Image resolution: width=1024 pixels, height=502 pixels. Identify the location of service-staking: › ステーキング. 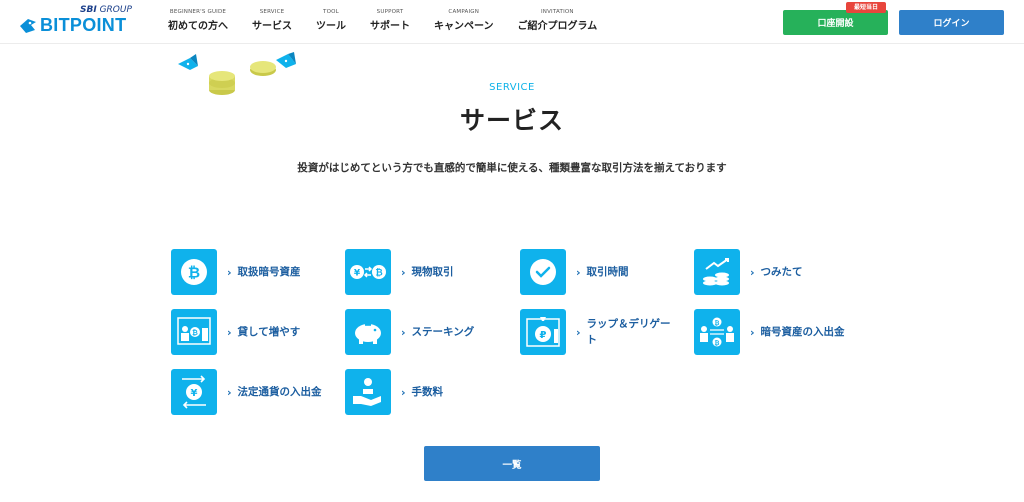
(422, 332).